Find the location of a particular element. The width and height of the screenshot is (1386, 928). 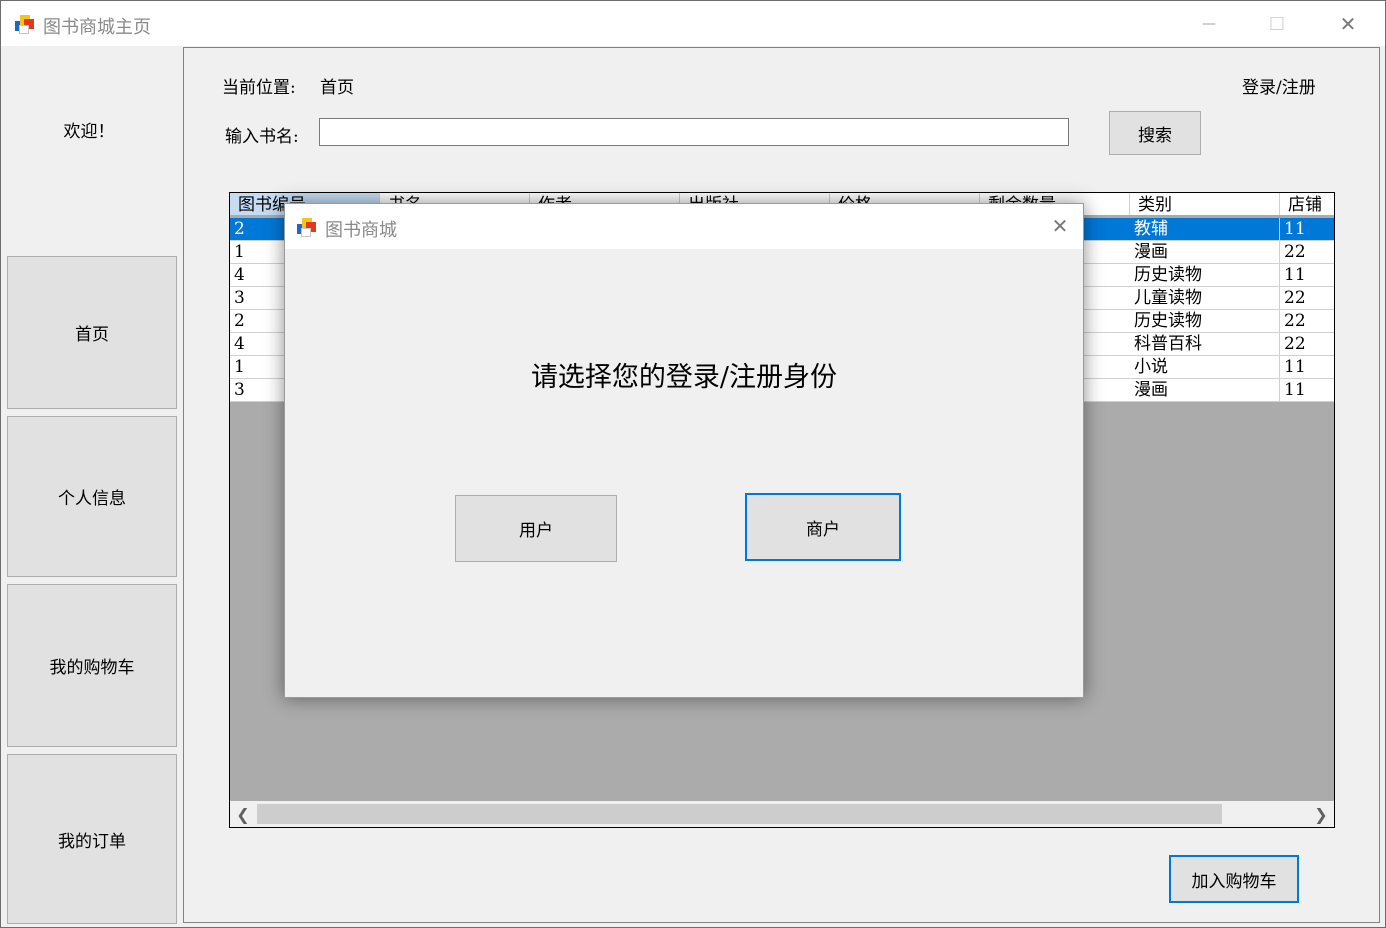

search-label: 输入书名: is located at coordinates (262, 137).